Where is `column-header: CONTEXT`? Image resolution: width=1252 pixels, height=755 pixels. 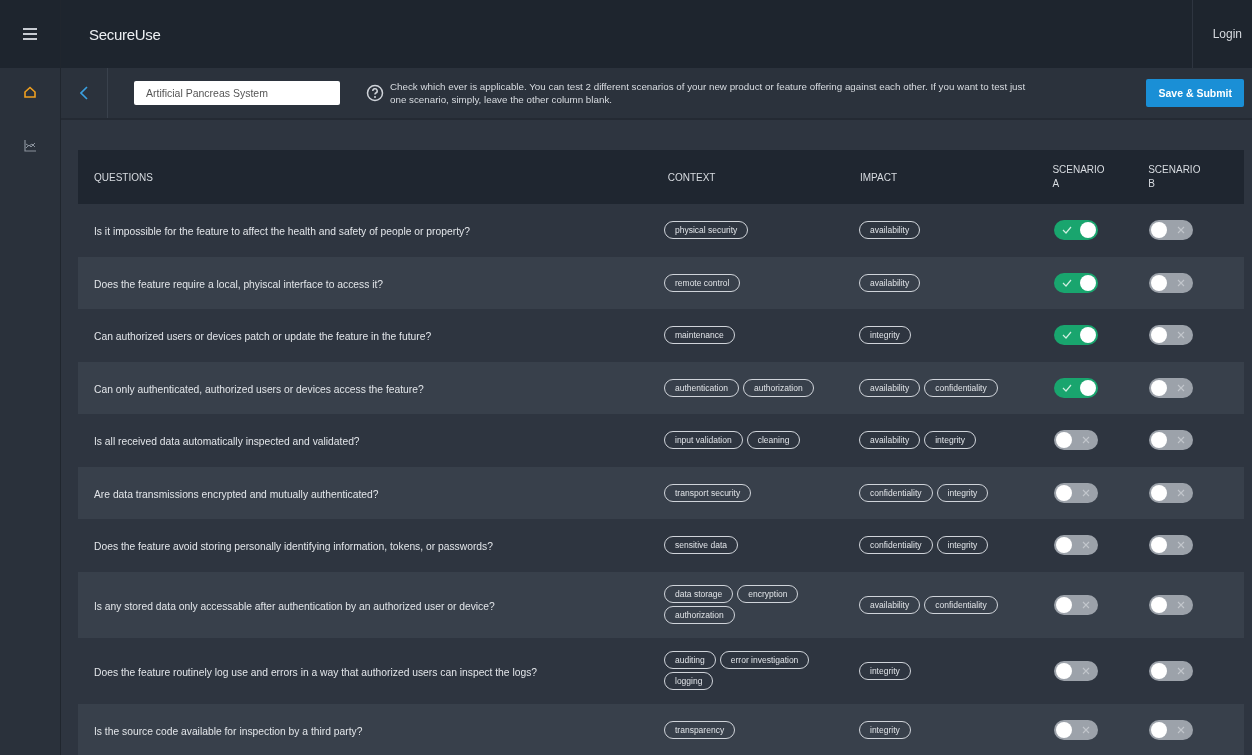
column-header: CONTEXT is located at coordinates (691, 177).